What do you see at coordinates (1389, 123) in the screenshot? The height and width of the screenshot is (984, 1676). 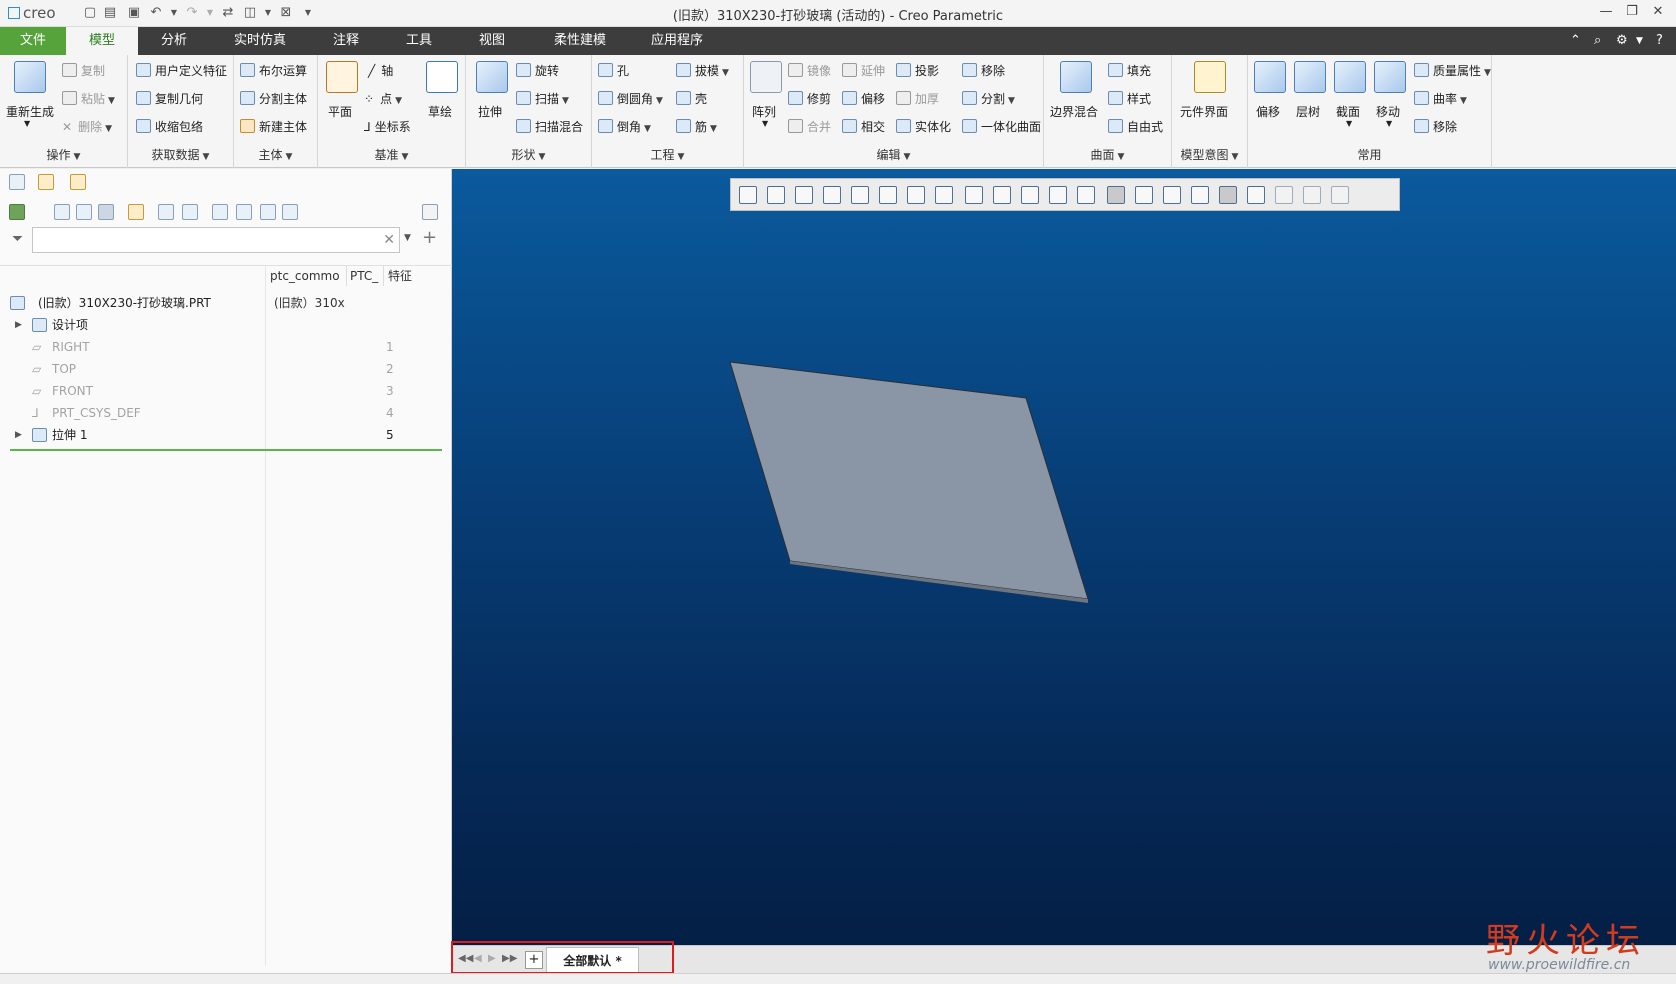 I see `move-dropdown-icon: ▼` at bounding box center [1389, 123].